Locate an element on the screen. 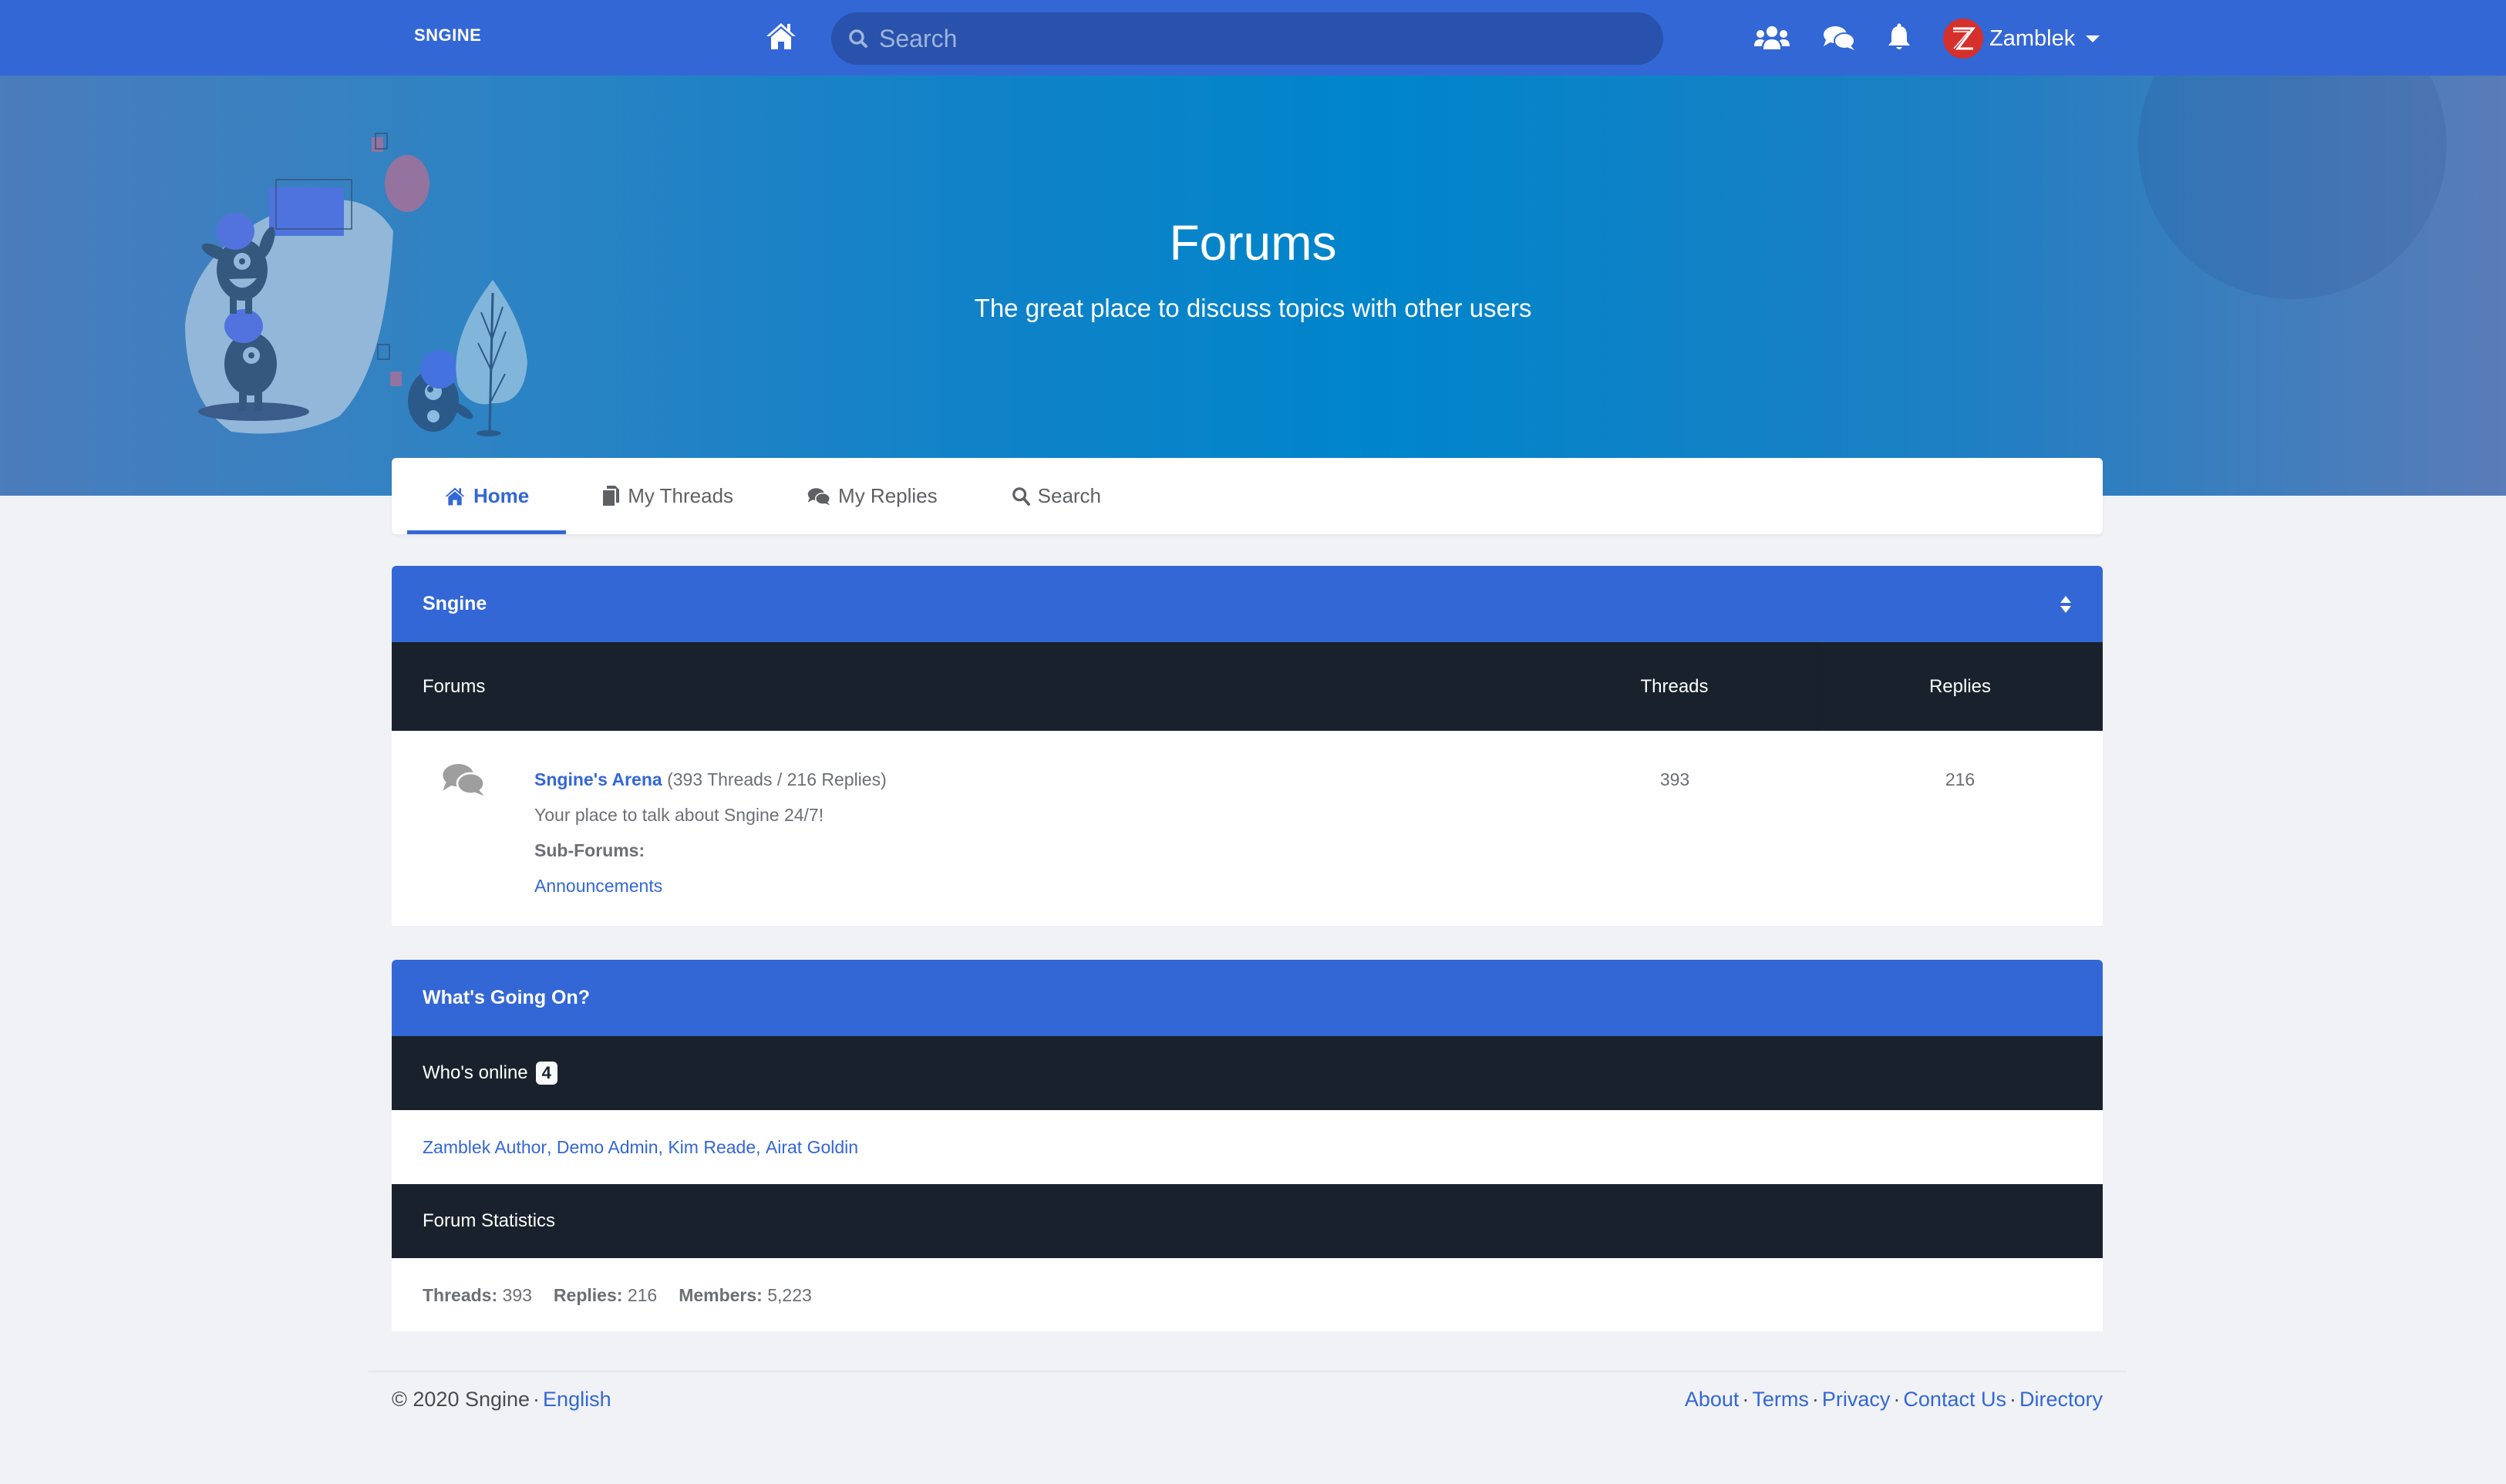  site-logo: SNGINE is located at coordinates (448, 35).